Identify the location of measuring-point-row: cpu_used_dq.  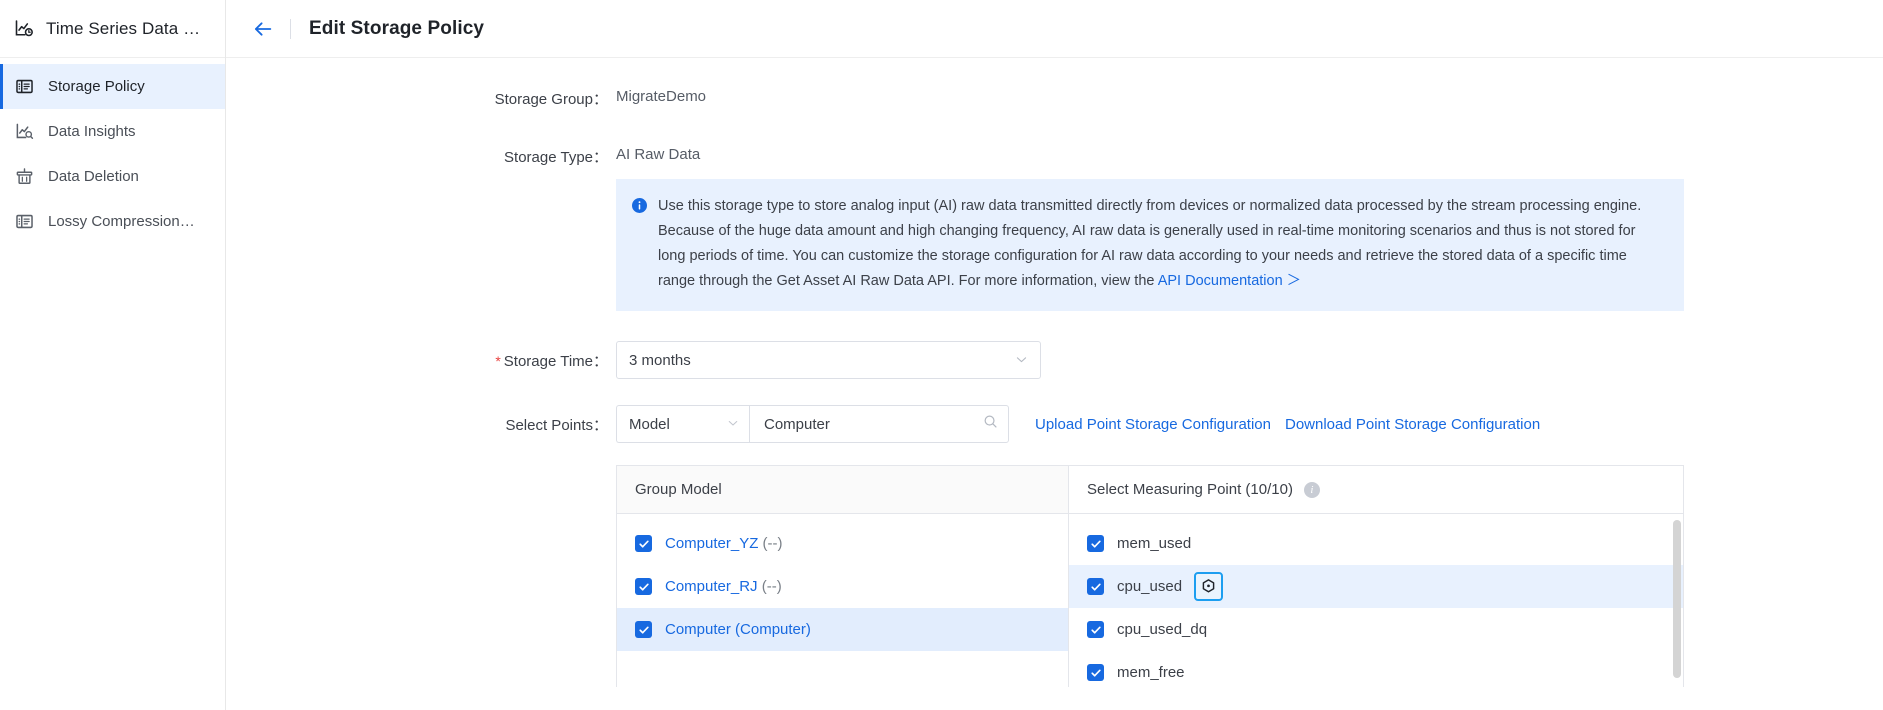
(1376, 629).